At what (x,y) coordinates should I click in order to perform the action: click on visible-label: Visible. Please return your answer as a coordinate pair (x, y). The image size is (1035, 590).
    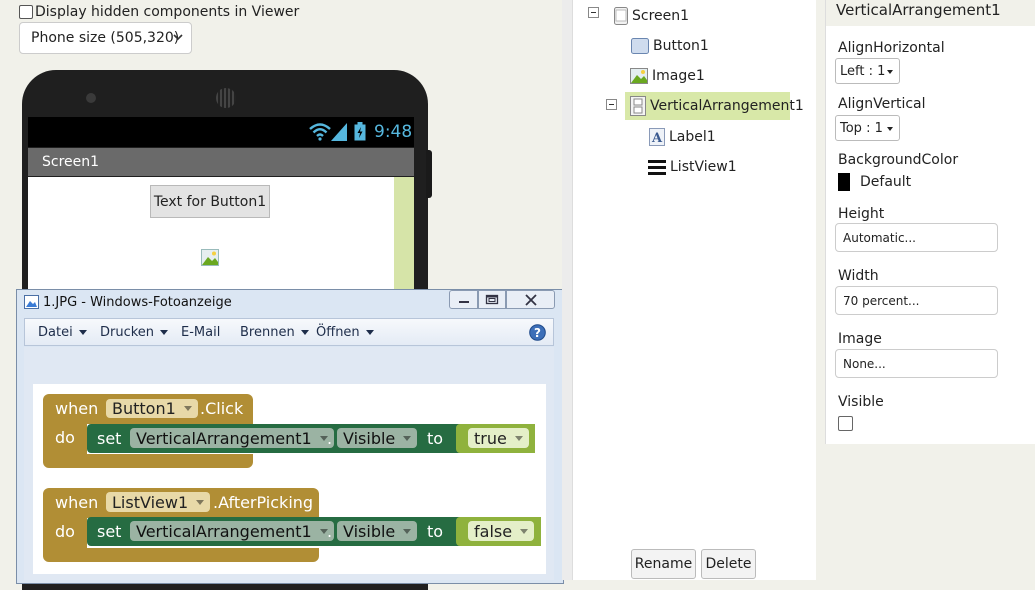
    Looking at the image, I should click on (861, 402).